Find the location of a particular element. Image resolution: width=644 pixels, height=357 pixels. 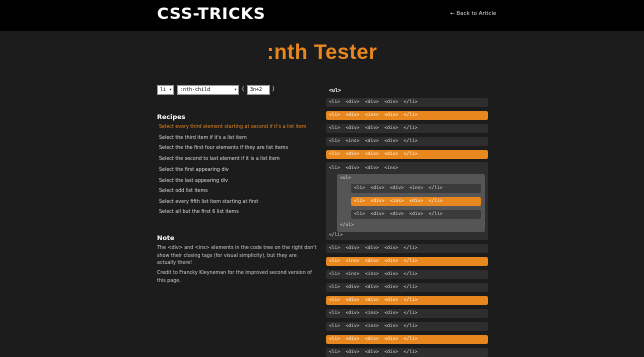

recipe-item: Select all but the first 6 list items is located at coordinates (199, 212).